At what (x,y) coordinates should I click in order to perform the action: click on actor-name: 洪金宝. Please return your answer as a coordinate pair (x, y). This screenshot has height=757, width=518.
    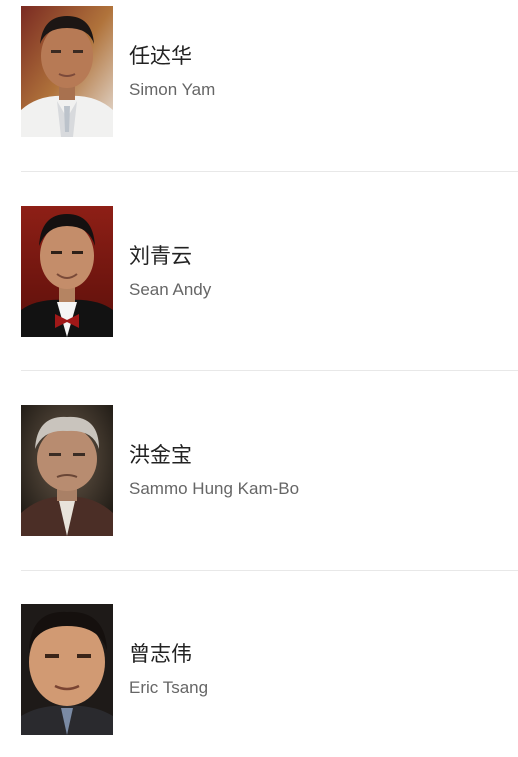
    Looking at the image, I should click on (160, 455).